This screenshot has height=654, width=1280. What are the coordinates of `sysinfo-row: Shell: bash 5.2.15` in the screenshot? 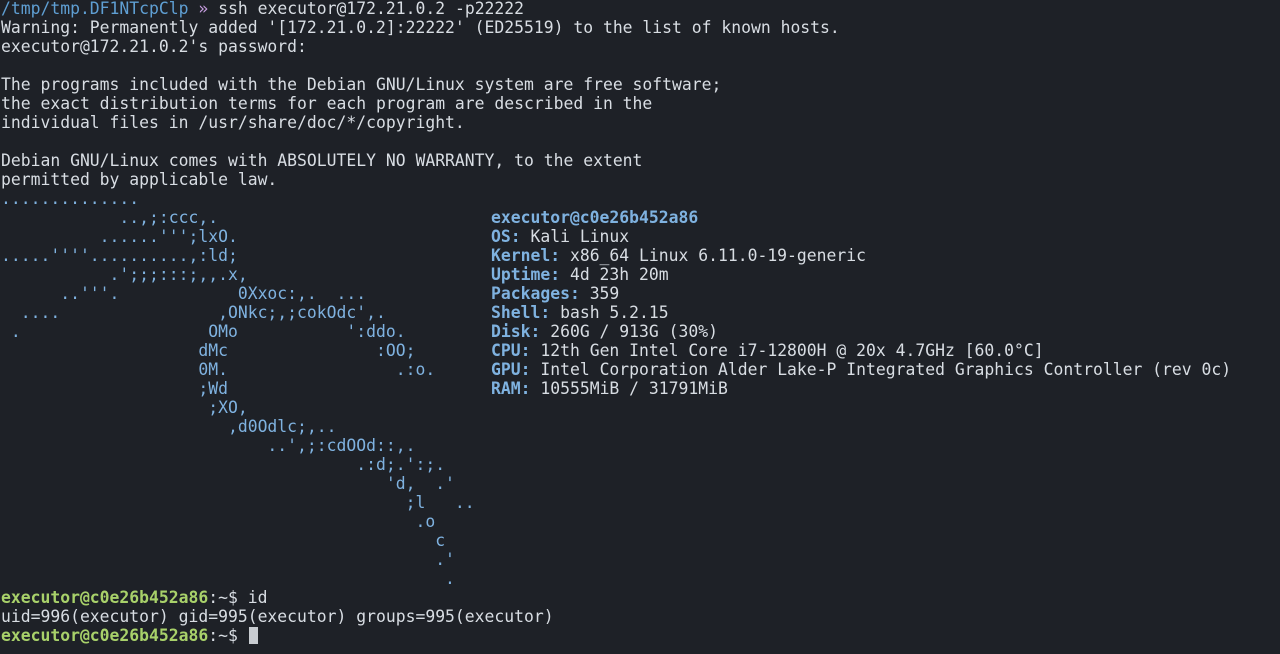 It's located at (580, 312).